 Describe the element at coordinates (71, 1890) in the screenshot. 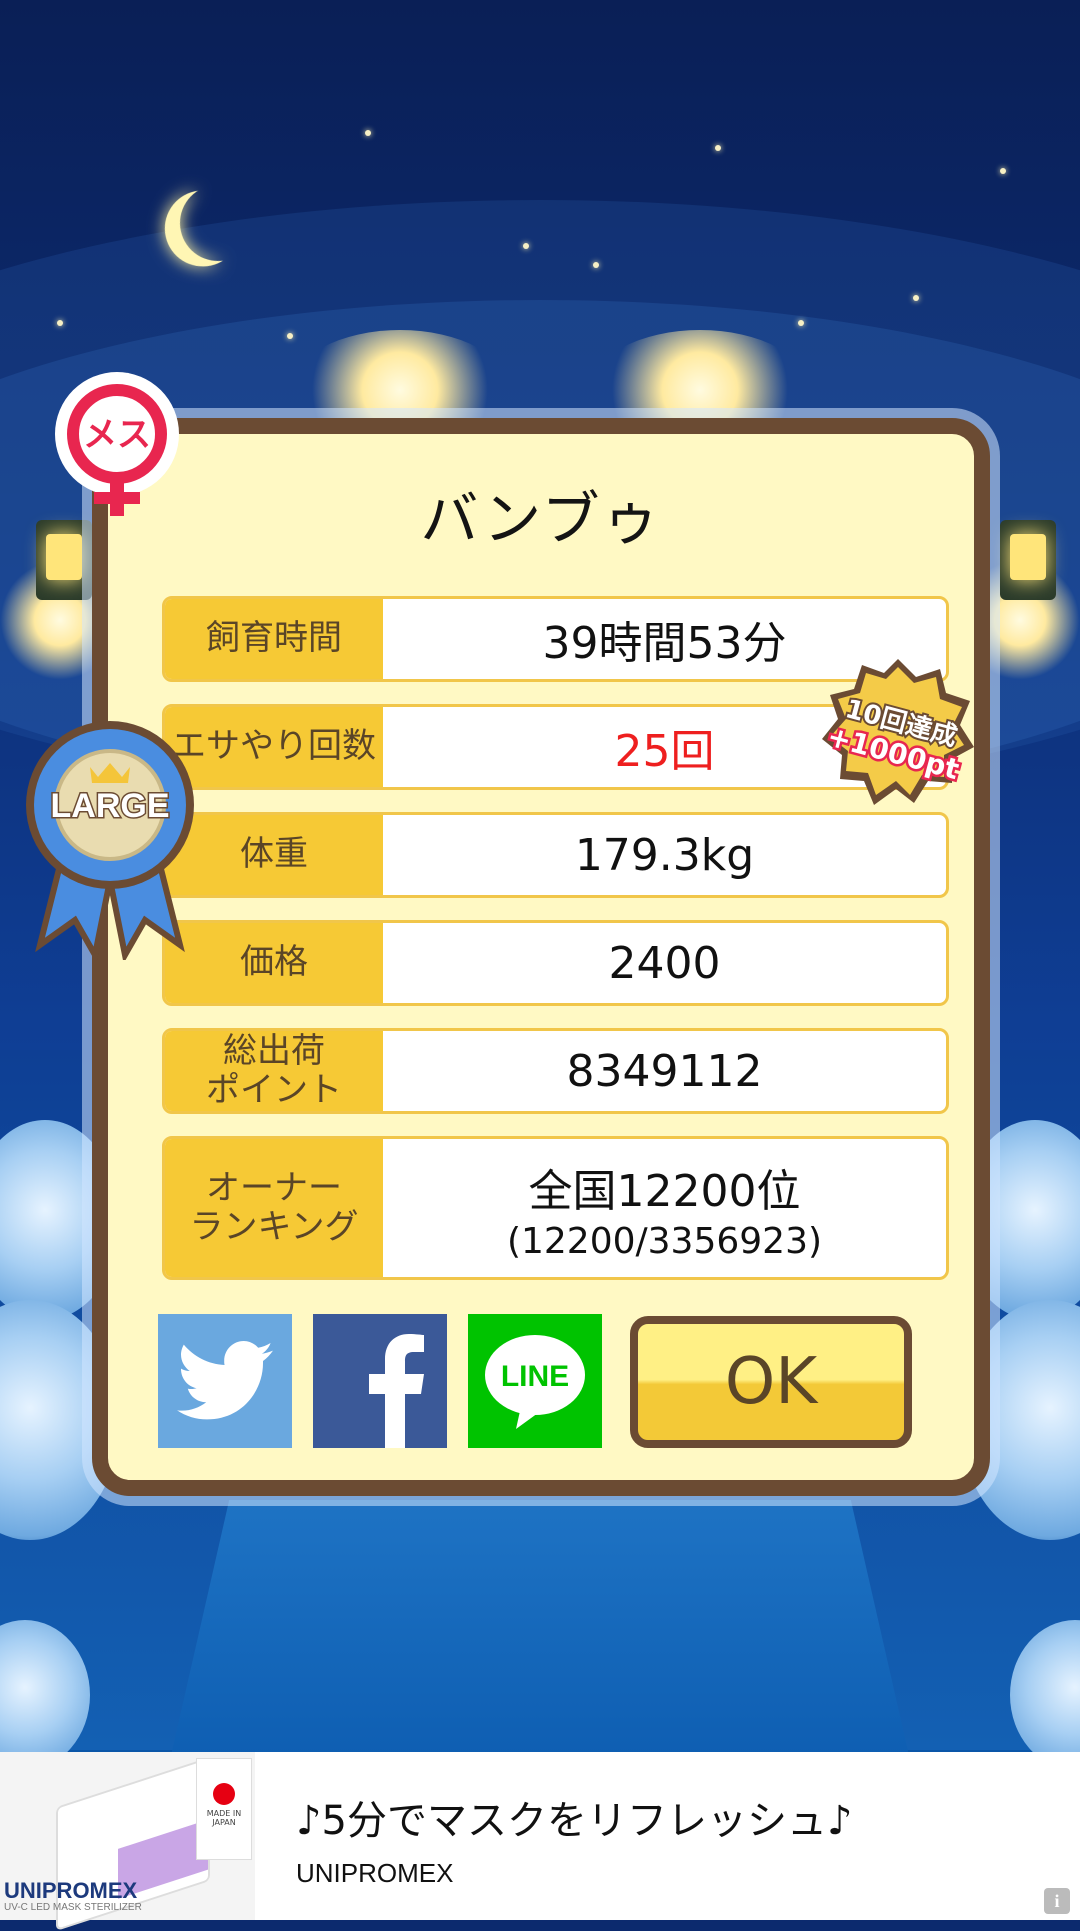

I see `brand-logo: UNIPROMEX` at that location.